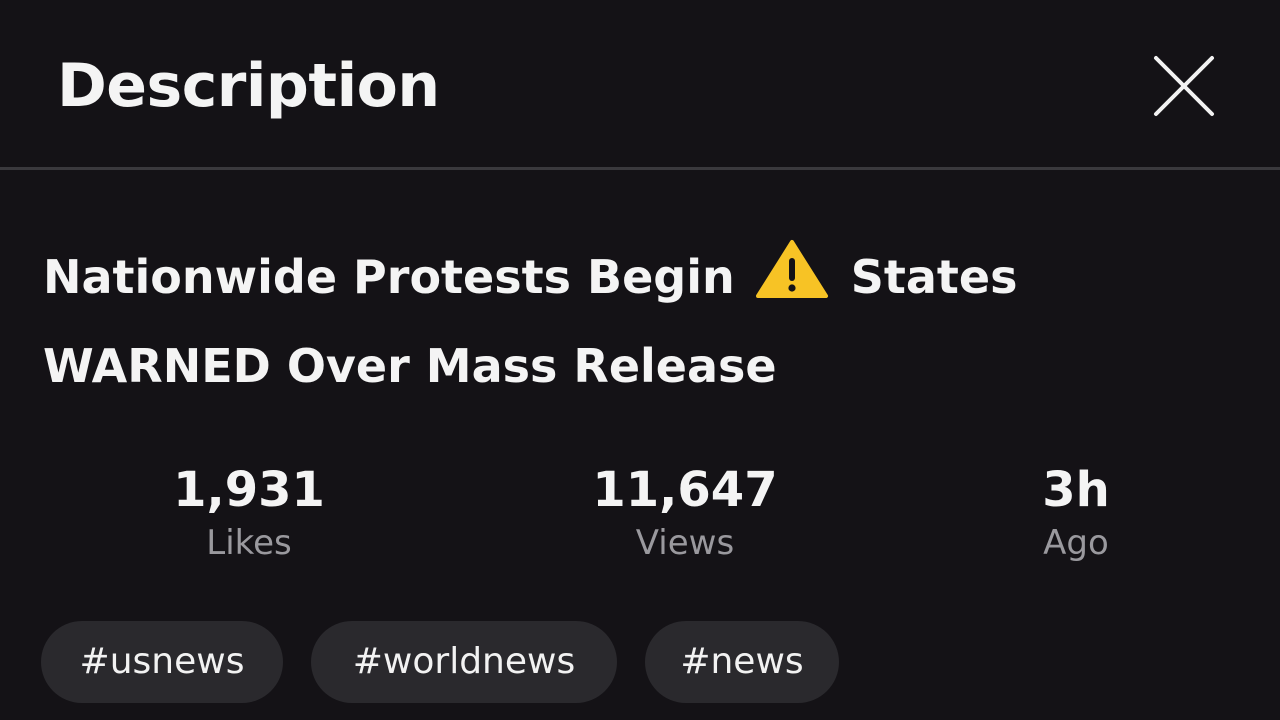 This screenshot has height=720, width=1280. I want to click on warning-icon, so click(792, 282).